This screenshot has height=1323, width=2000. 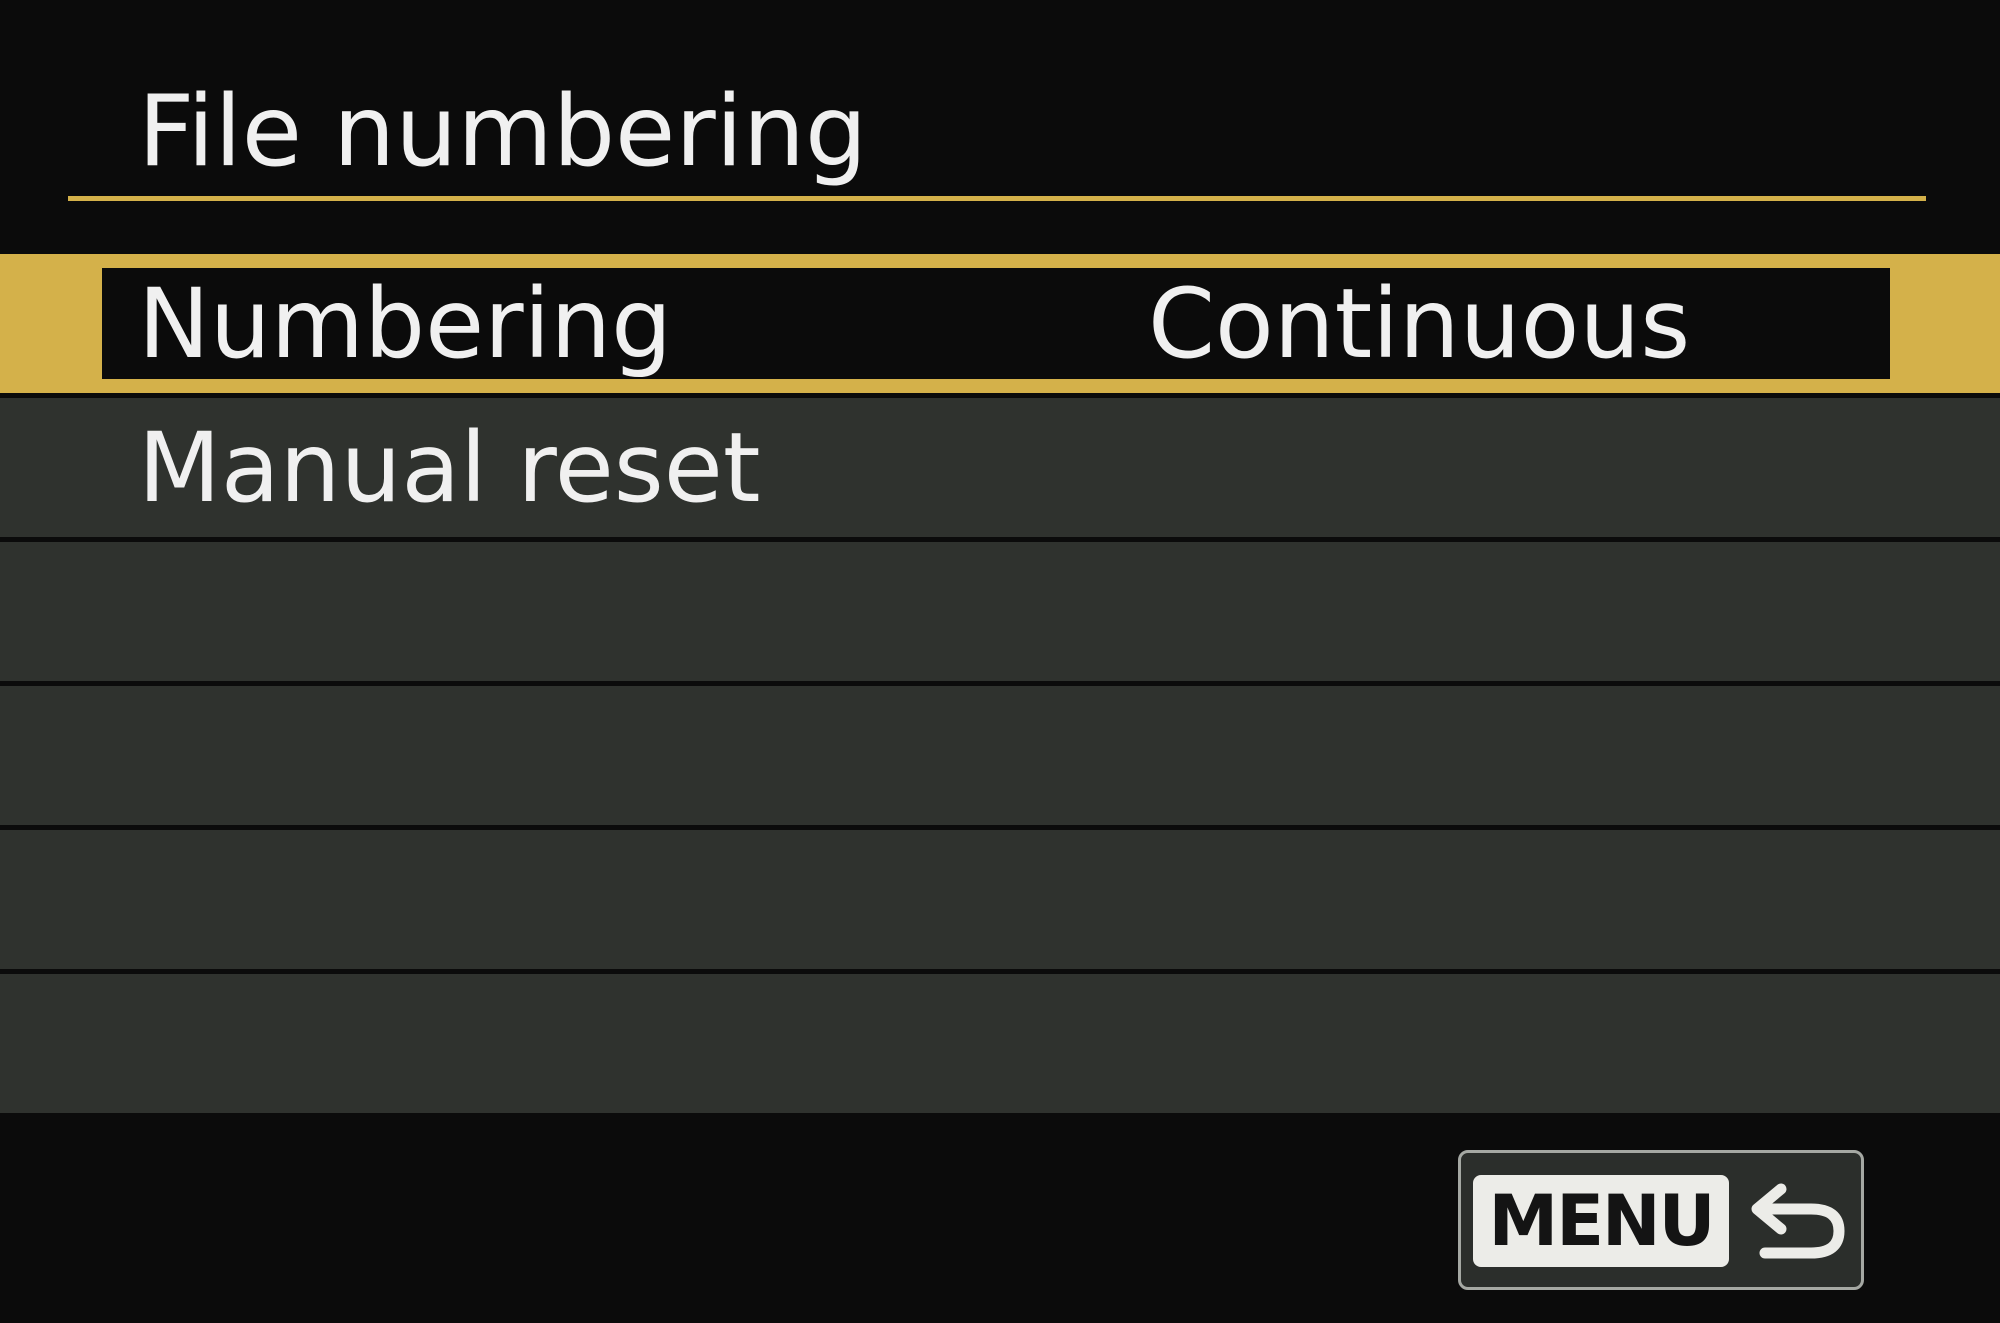 What do you see at coordinates (449, 468) in the screenshot?
I see `menu-item-label: Manual reset` at bounding box center [449, 468].